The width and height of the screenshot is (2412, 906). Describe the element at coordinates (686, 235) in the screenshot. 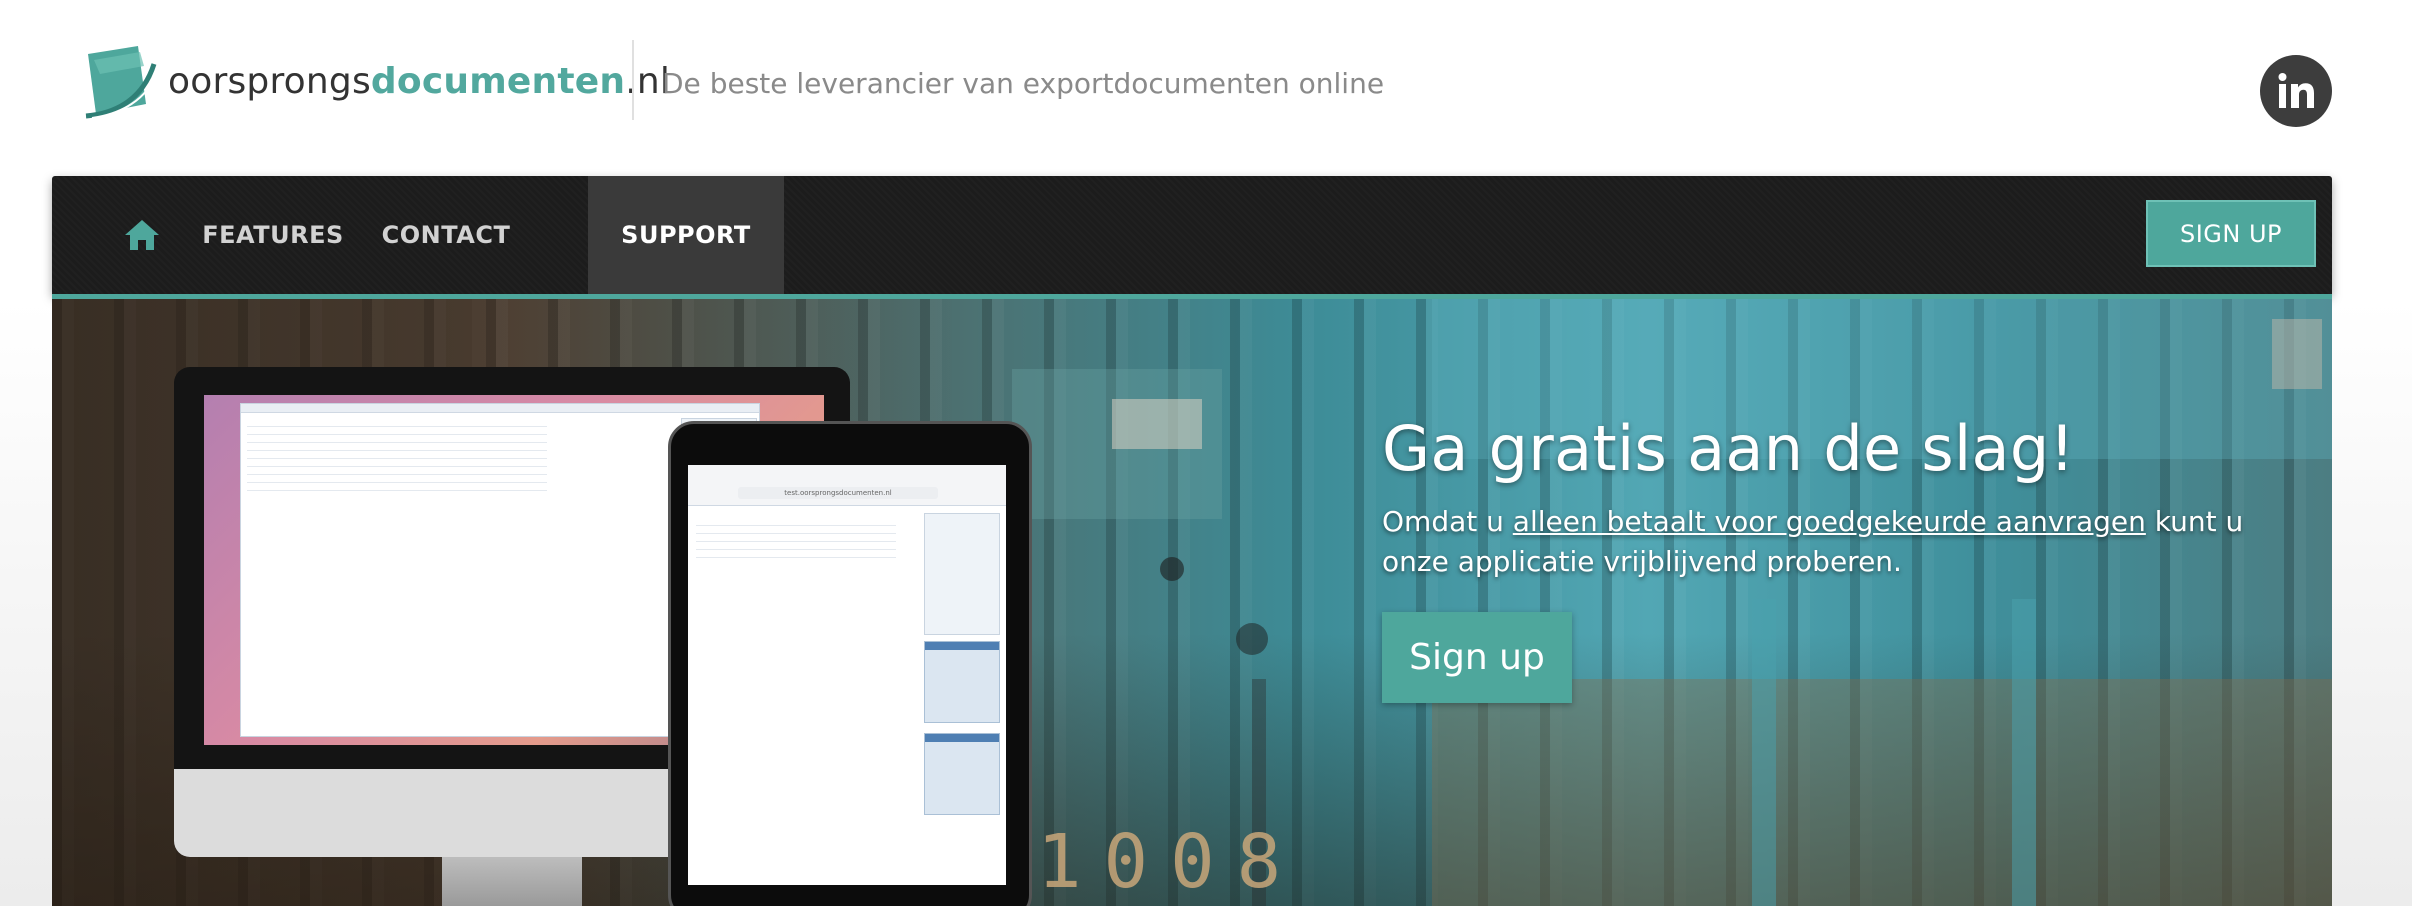

I see `nav-item-support: SUPPORT` at that location.